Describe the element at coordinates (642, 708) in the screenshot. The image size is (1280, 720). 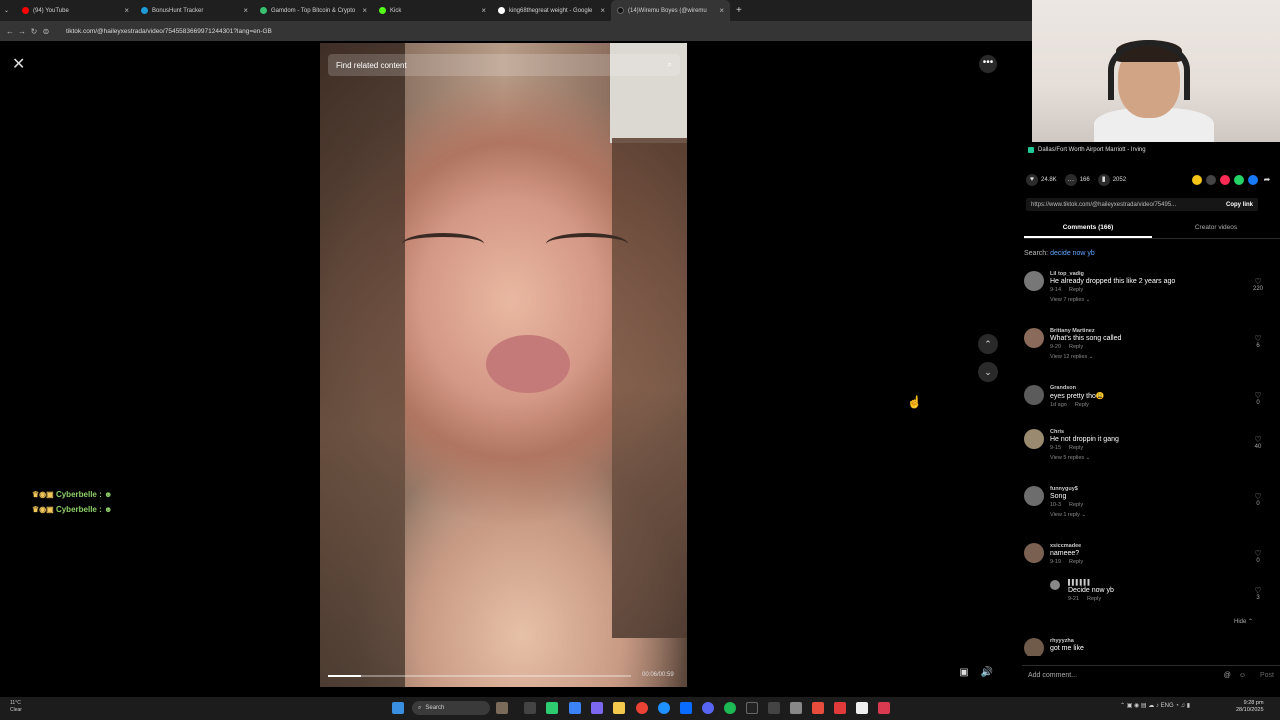
I see `chrome-icon` at that location.